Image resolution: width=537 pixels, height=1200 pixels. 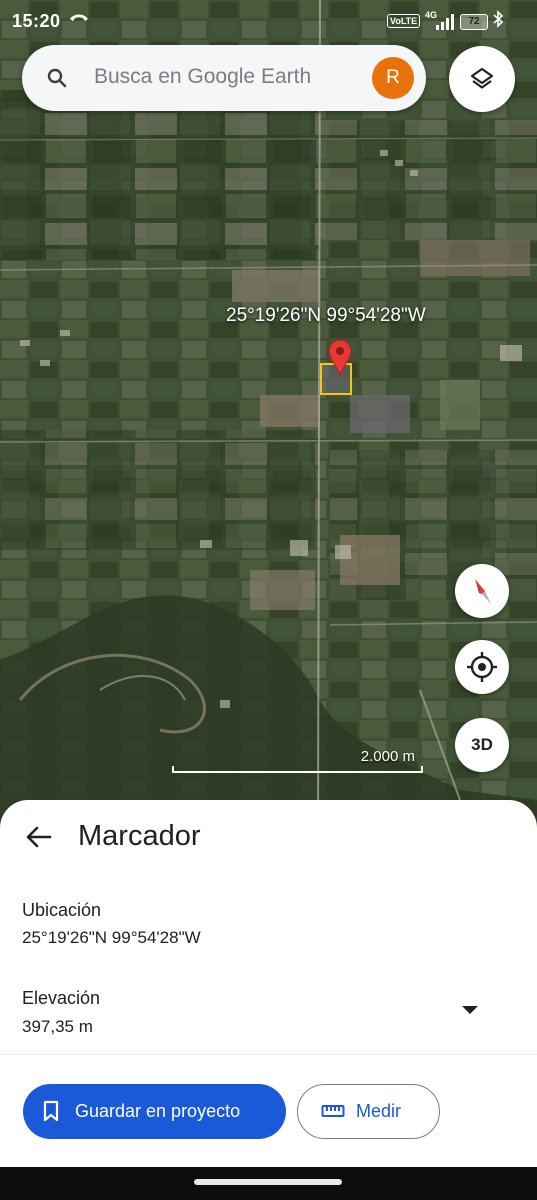 I want to click on save-to-project-button: Guardar en proyecto, so click(x=154, y=1111).